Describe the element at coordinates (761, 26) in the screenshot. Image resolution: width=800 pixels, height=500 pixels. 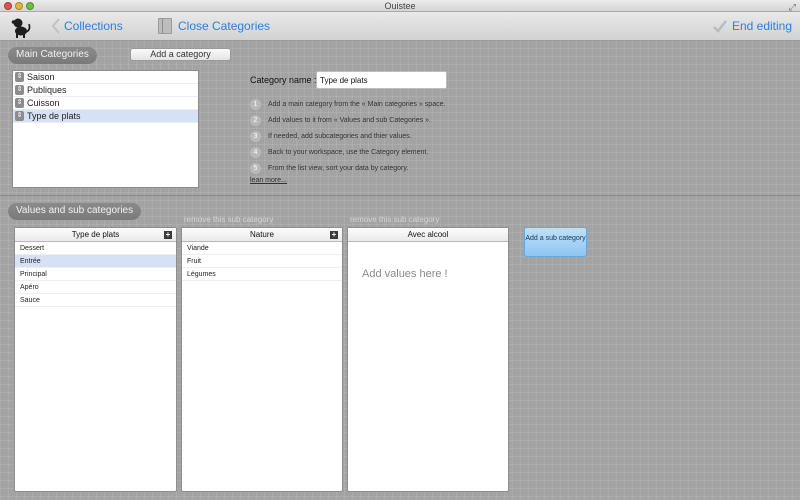
I see `end-editing-label: End editing` at that location.